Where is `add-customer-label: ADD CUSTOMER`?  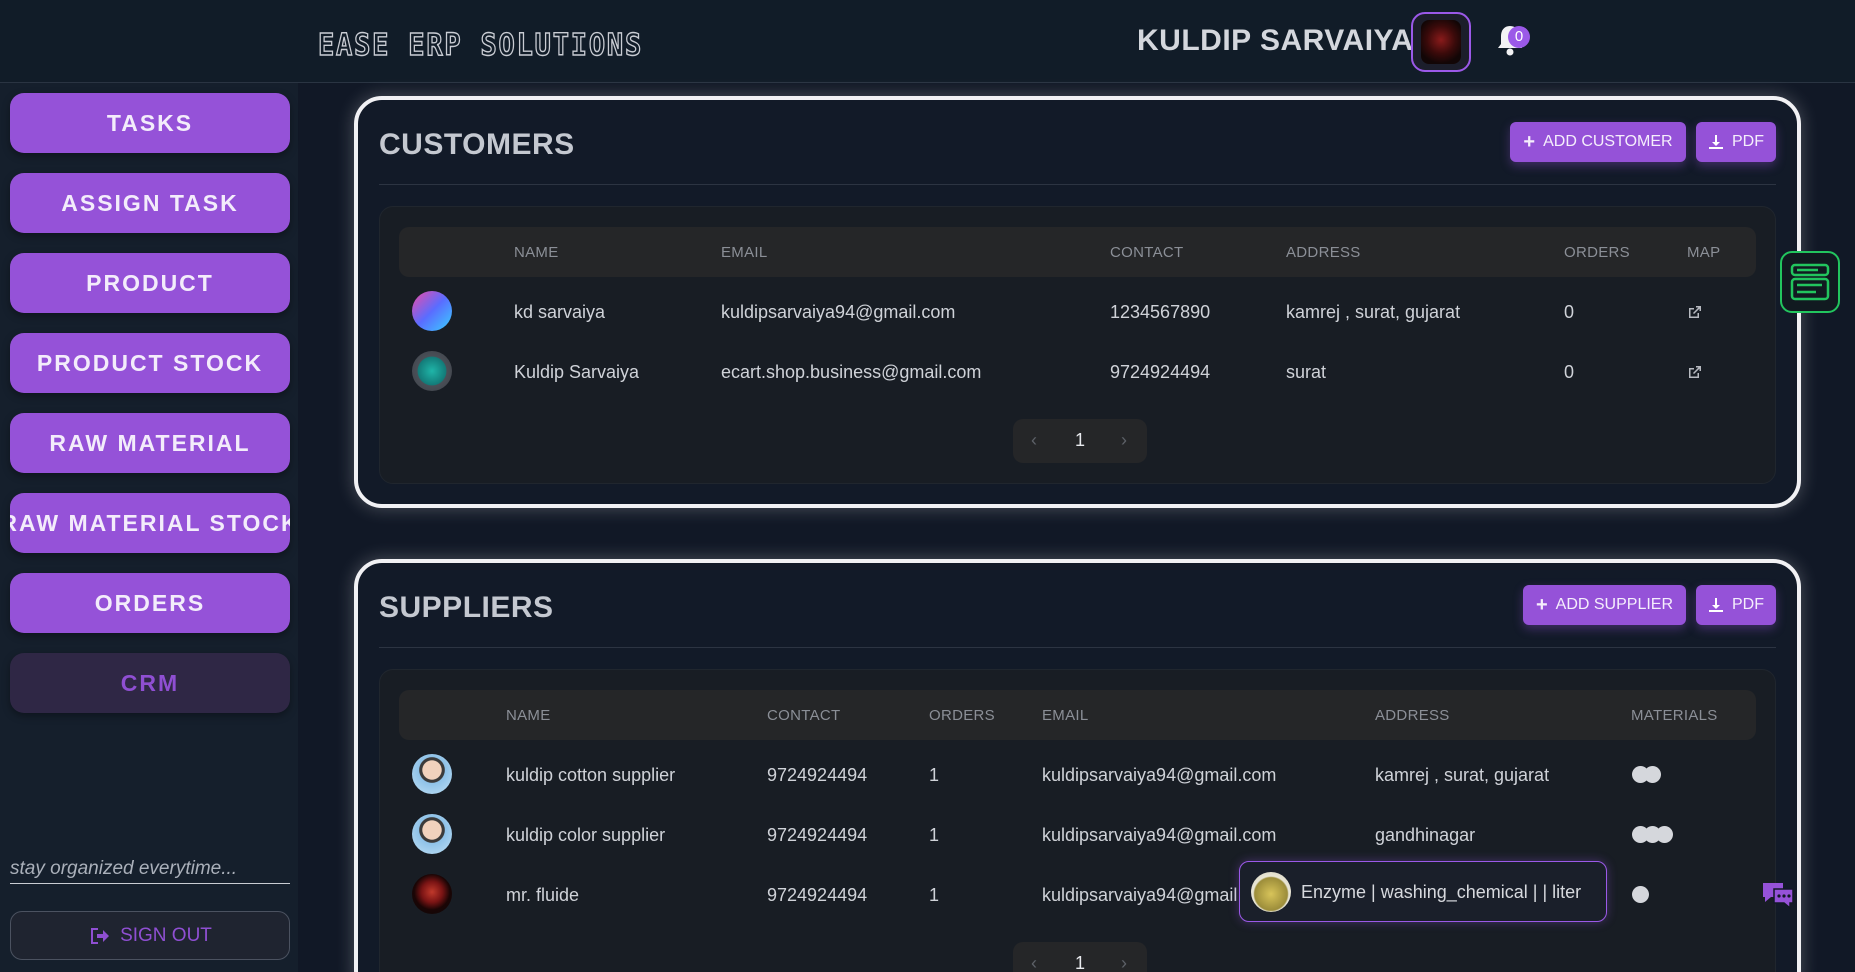 add-customer-label: ADD CUSTOMER is located at coordinates (1608, 141).